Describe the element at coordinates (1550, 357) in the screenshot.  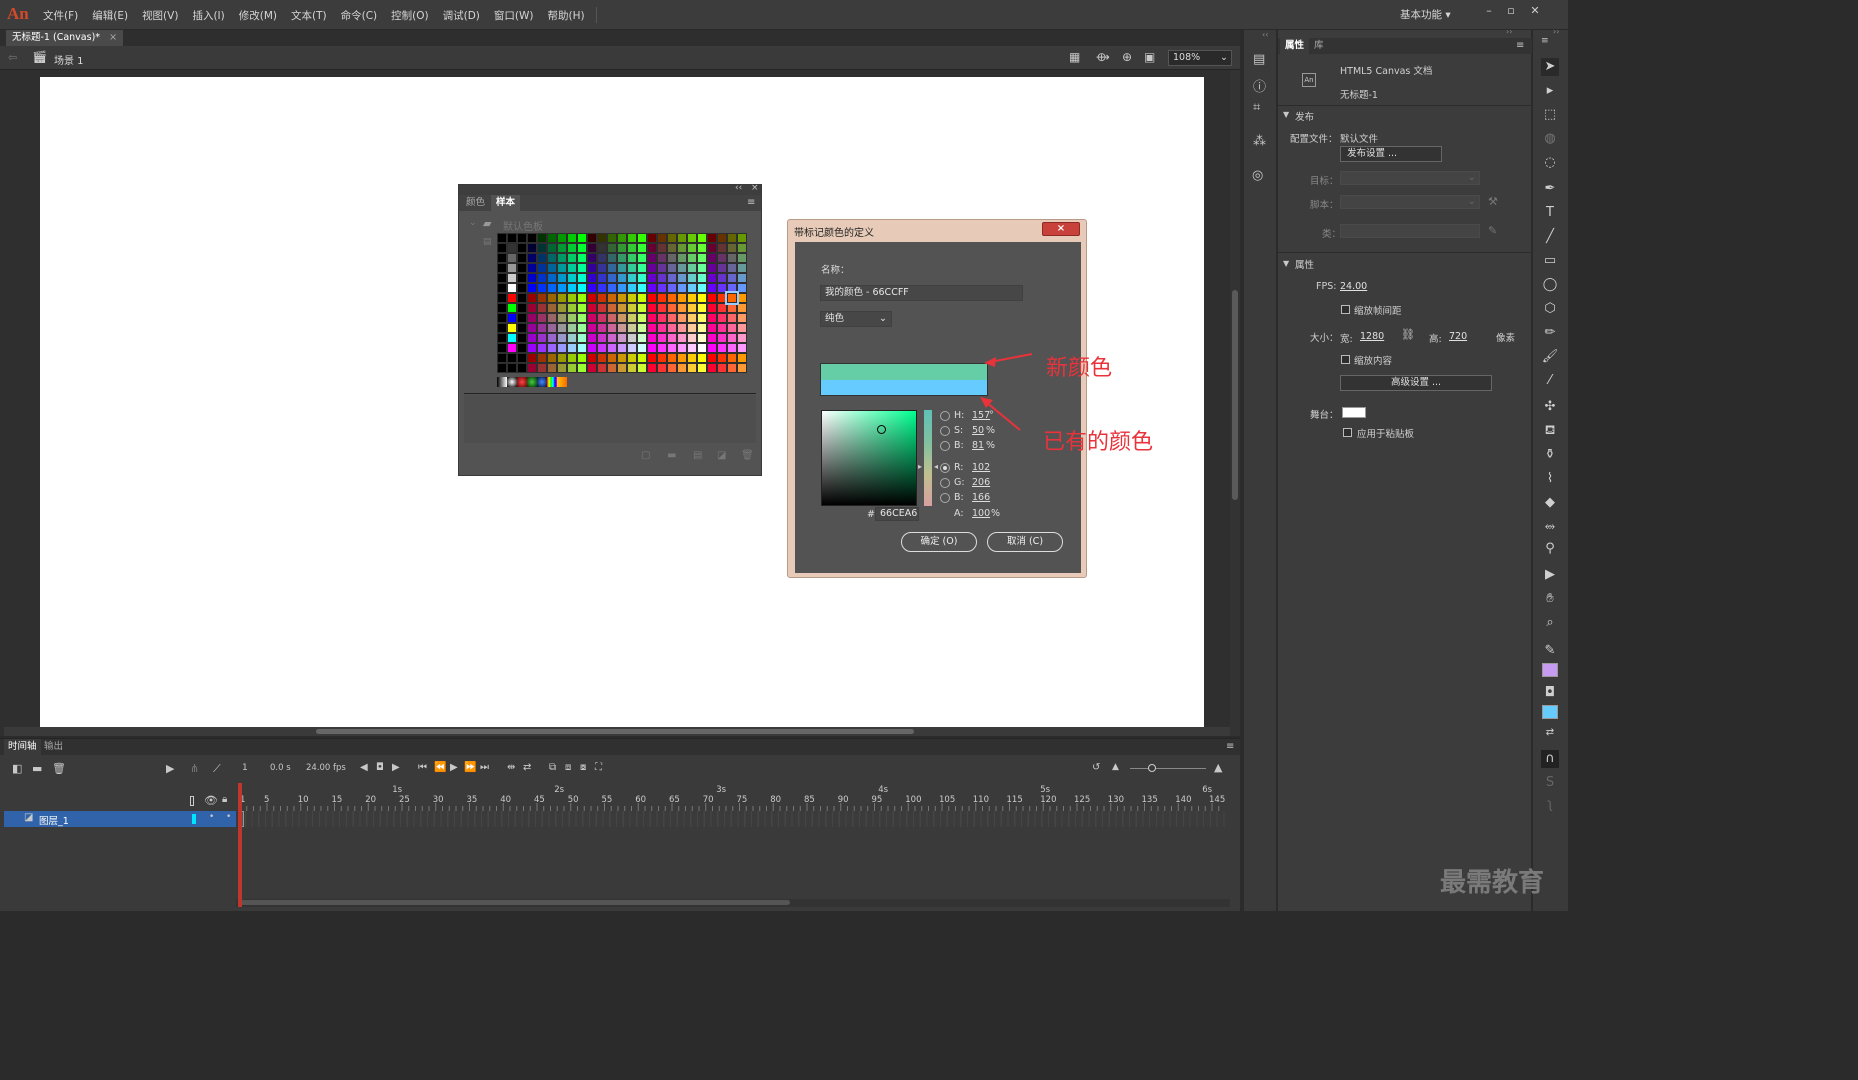
I see `paint-brush-icon: 🖌︎` at that location.